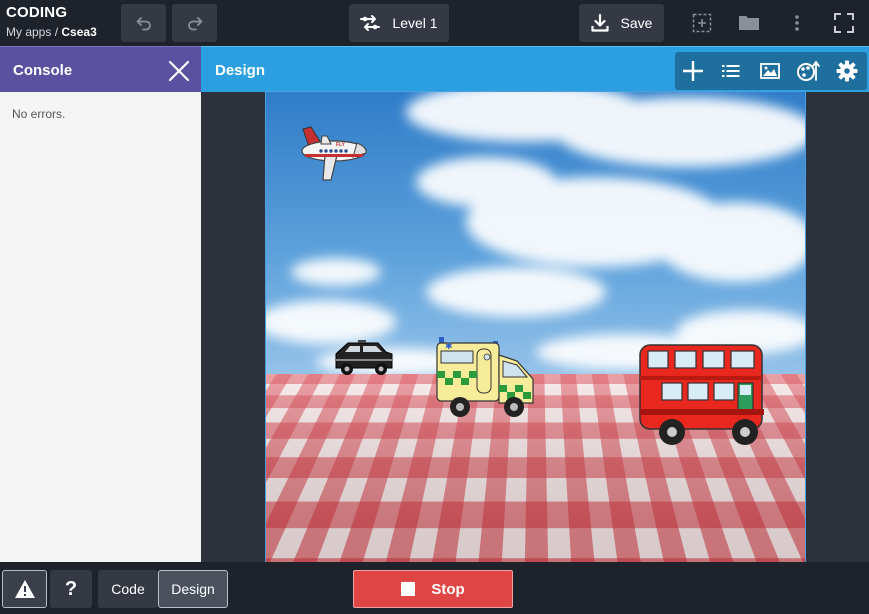 The height and width of the screenshot is (614, 869). What do you see at coordinates (341, 145) in the screenshot?
I see `airplane-logo-text: FLY` at bounding box center [341, 145].